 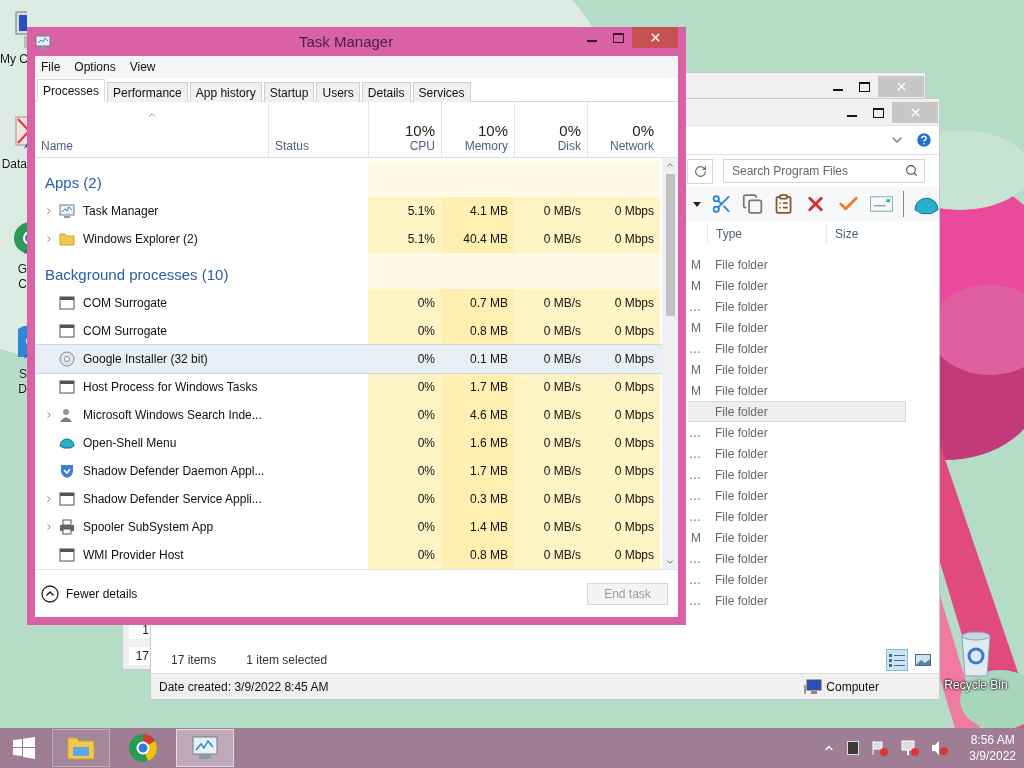 What do you see at coordinates (670, 363) in the screenshot?
I see `scrollbar` at bounding box center [670, 363].